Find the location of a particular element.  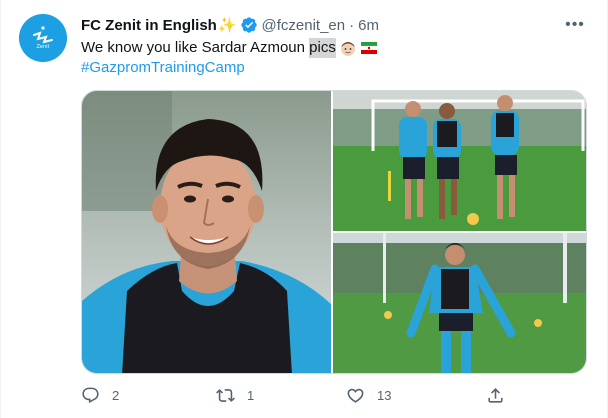

tweet-actions: 2 1 13 is located at coordinates (296, 397).